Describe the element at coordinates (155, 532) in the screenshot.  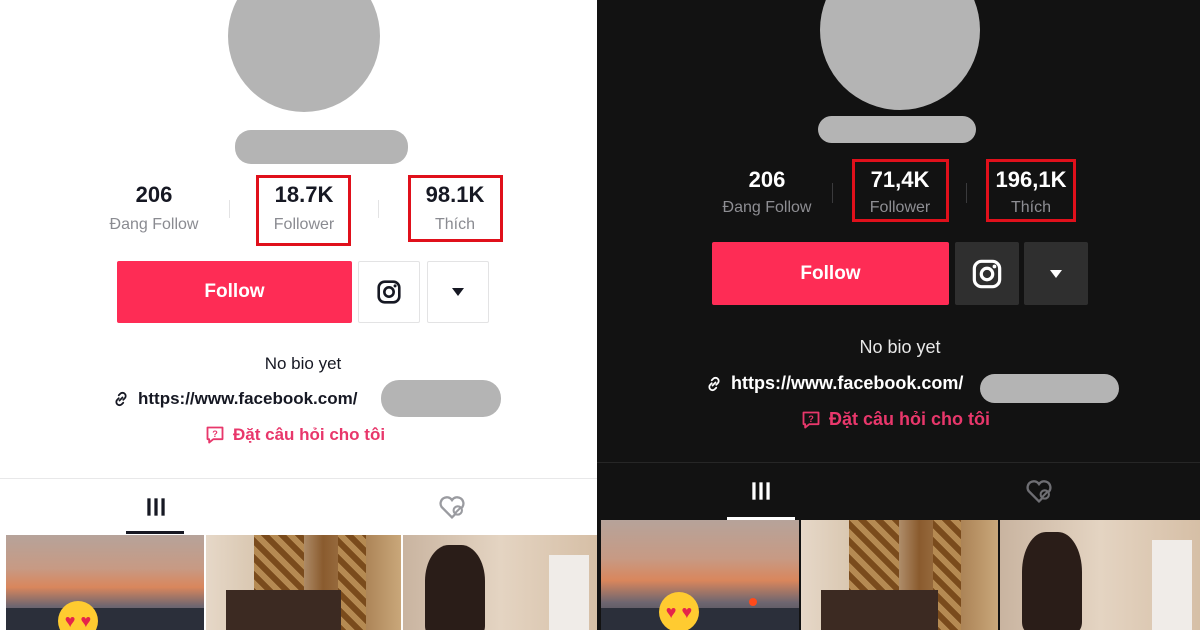
I see `active-tab-indicator` at that location.